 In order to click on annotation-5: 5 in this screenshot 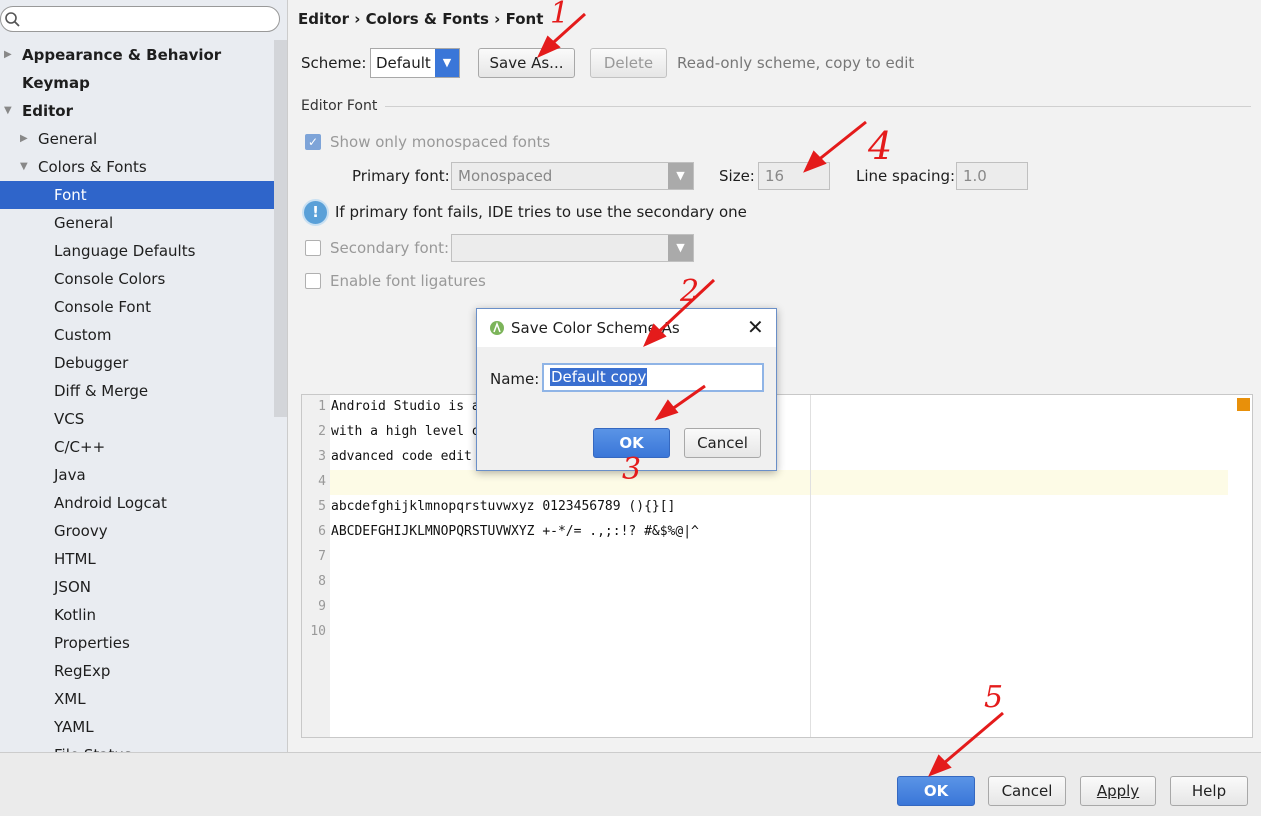, I will do `click(994, 697)`.